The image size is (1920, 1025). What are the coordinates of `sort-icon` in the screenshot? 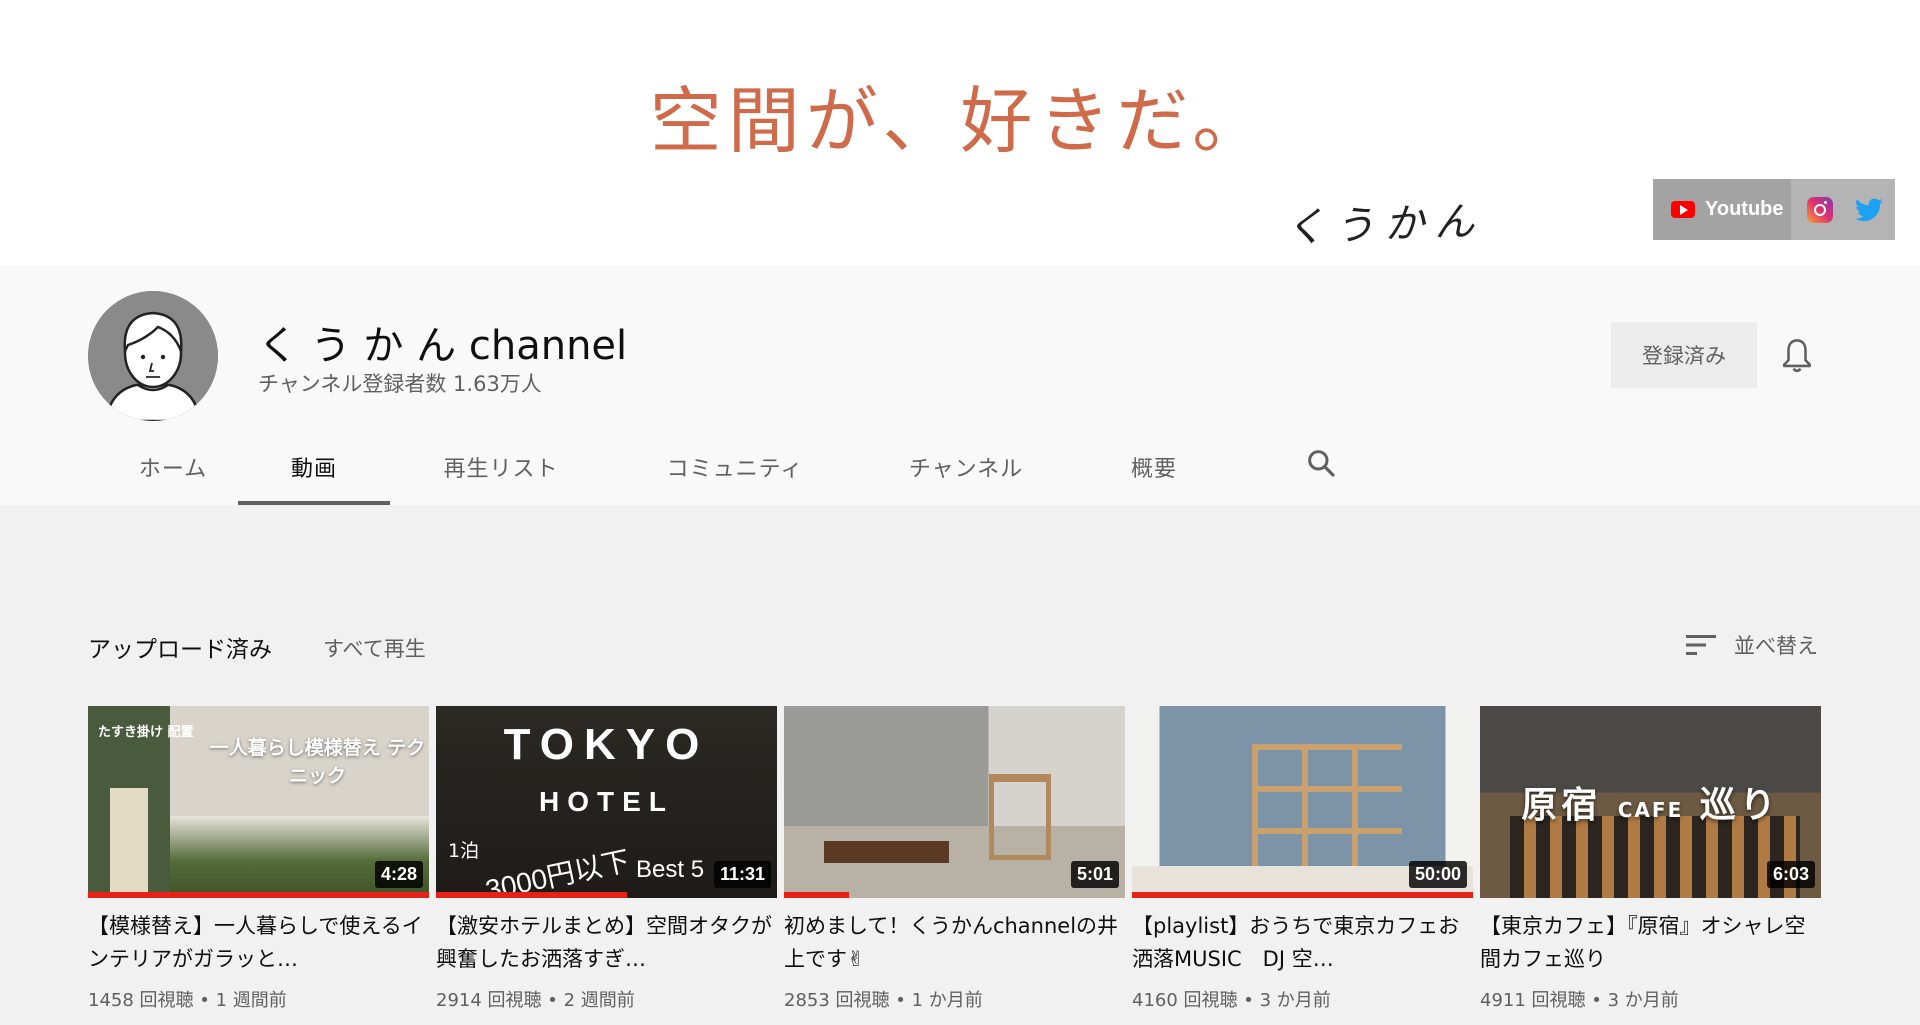 It's located at (1701, 645).